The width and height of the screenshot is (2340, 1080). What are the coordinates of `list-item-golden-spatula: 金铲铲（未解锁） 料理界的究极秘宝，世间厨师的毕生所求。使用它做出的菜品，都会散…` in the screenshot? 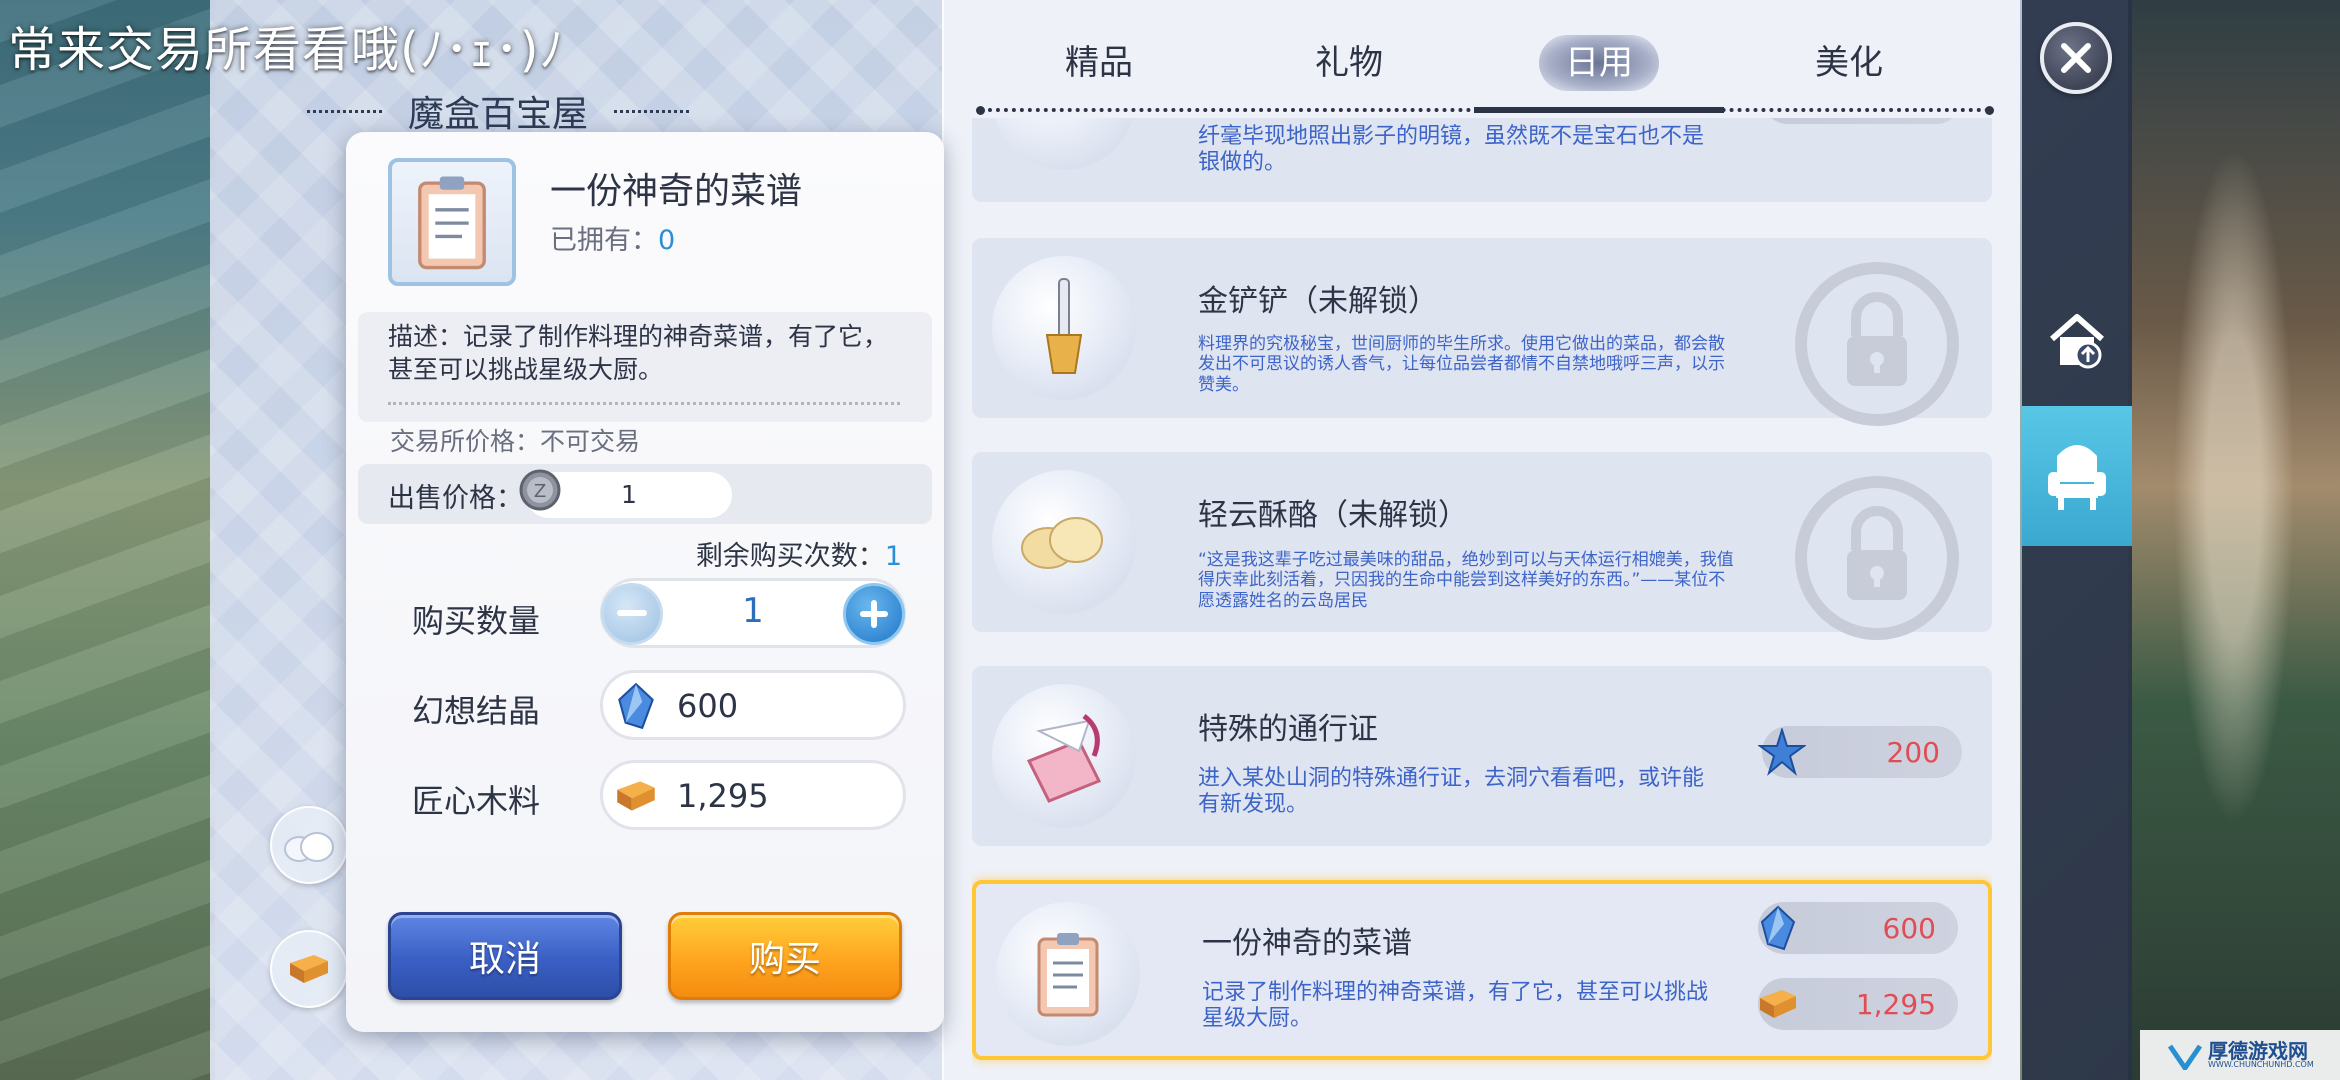 It's located at (1482, 332).